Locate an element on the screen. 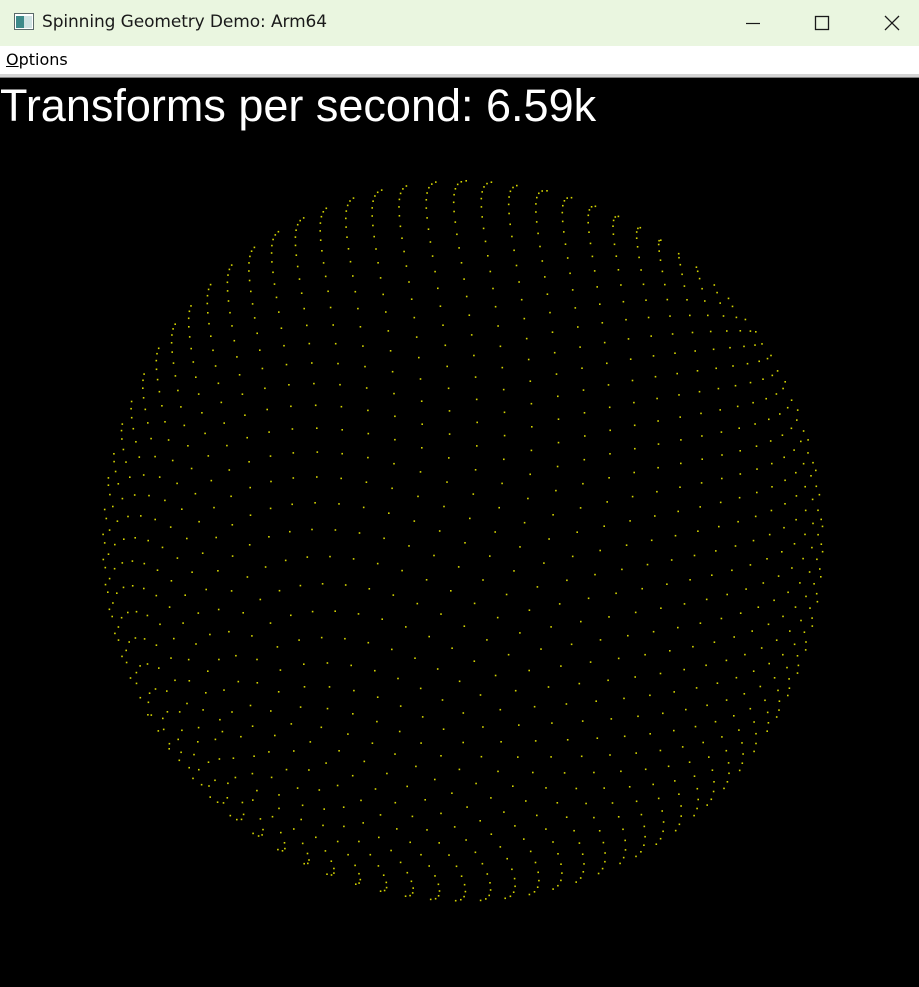 This screenshot has width=919, height=987. minimize-button is located at coordinates (753, 23).